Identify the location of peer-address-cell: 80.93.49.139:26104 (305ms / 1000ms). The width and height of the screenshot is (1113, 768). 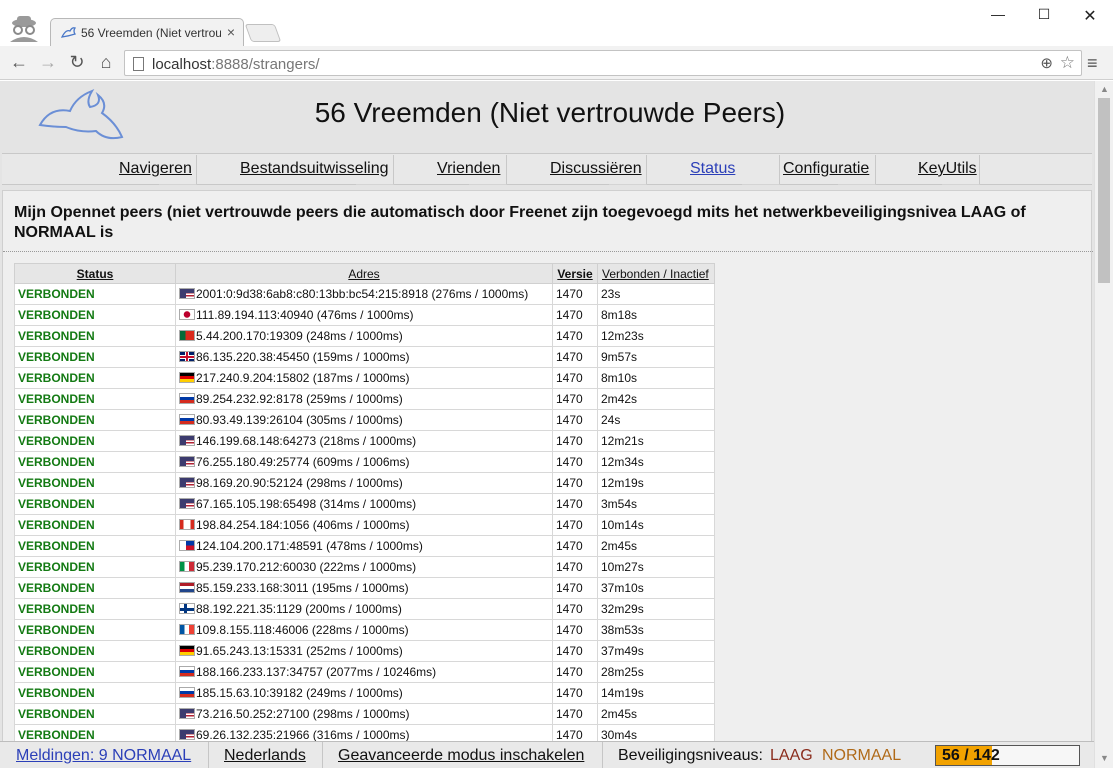
(364, 420).